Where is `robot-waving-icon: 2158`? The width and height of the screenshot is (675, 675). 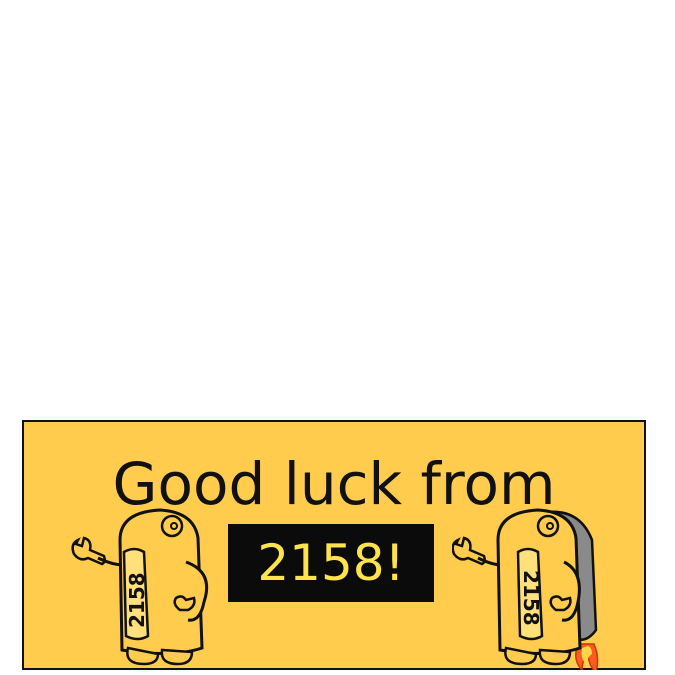 robot-waving-icon: 2158 is located at coordinates (143, 585).